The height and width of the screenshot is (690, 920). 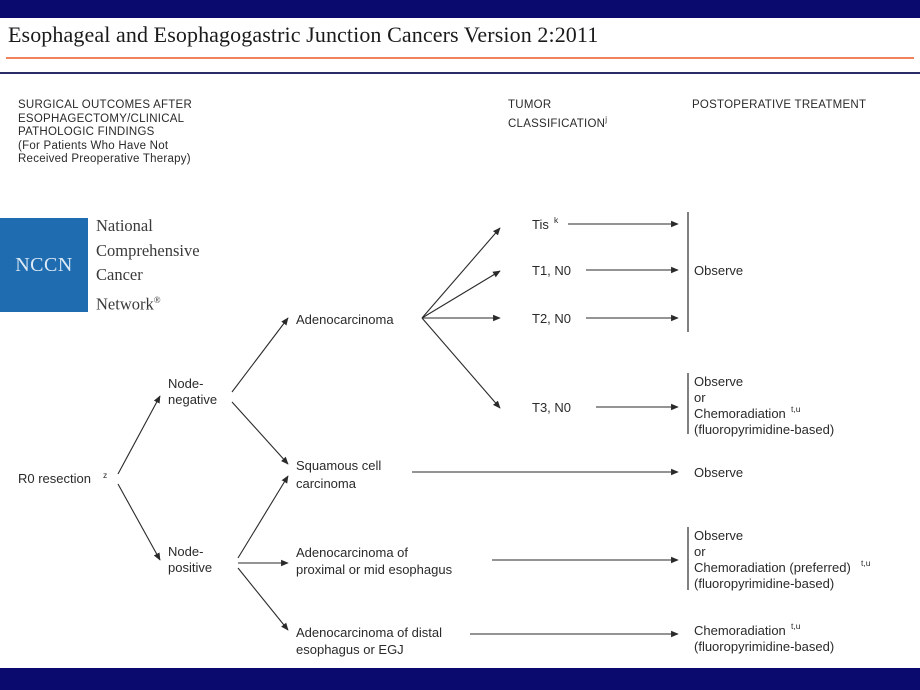 What do you see at coordinates (796, 409) in the screenshot?
I see `treatment-t3-line3-footnote: t,u` at bounding box center [796, 409].